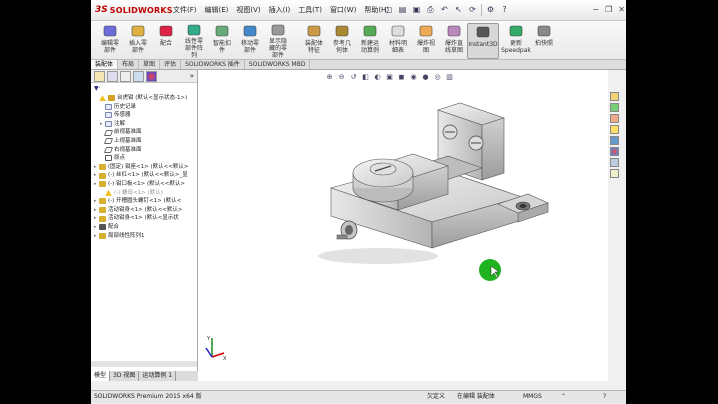 The image size is (718, 404). Describe the element at coordinates (416, 9) in the screenshot. I see `save-icon: ▣` at that location.